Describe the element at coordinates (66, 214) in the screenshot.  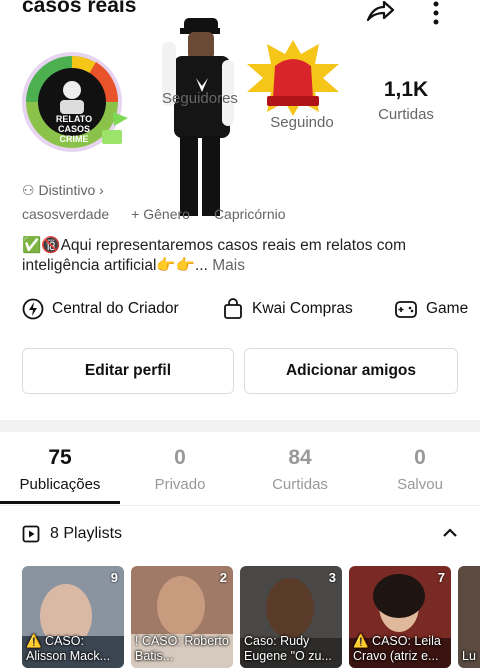
I see `username: casosverdade` at that location.